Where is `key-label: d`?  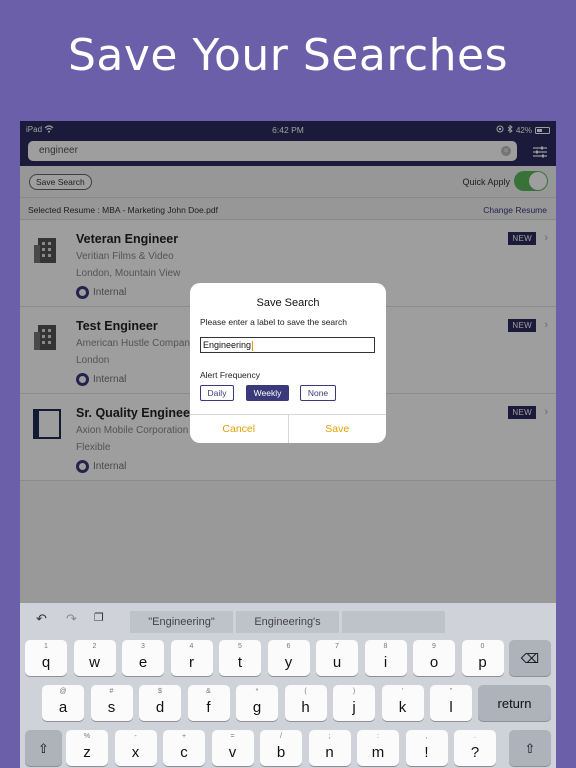 key-label: d is located at coordinates (160, 707).